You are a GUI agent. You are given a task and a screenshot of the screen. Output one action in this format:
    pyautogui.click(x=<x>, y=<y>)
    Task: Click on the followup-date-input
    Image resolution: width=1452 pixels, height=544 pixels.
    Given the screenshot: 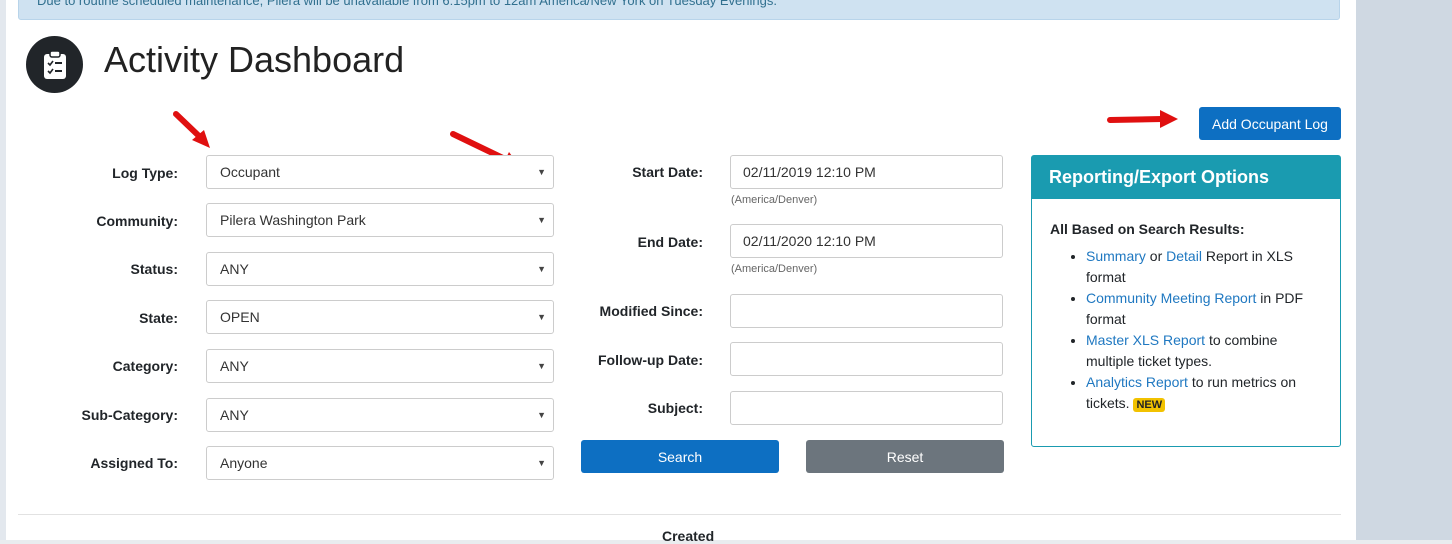 What is the action you would take?
    pyautogui.click(x=866, y=359)
    